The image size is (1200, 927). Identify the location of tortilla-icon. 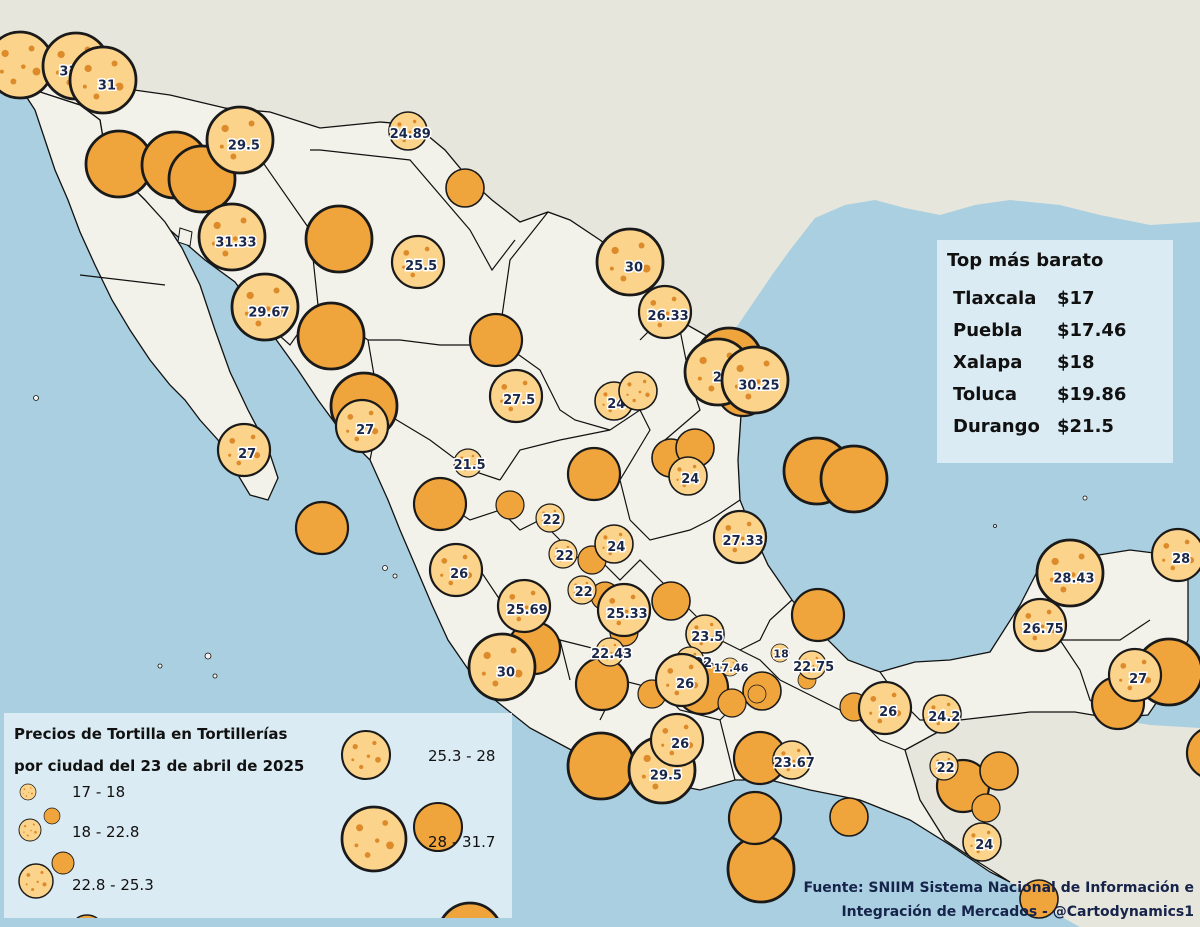
(283, 489).